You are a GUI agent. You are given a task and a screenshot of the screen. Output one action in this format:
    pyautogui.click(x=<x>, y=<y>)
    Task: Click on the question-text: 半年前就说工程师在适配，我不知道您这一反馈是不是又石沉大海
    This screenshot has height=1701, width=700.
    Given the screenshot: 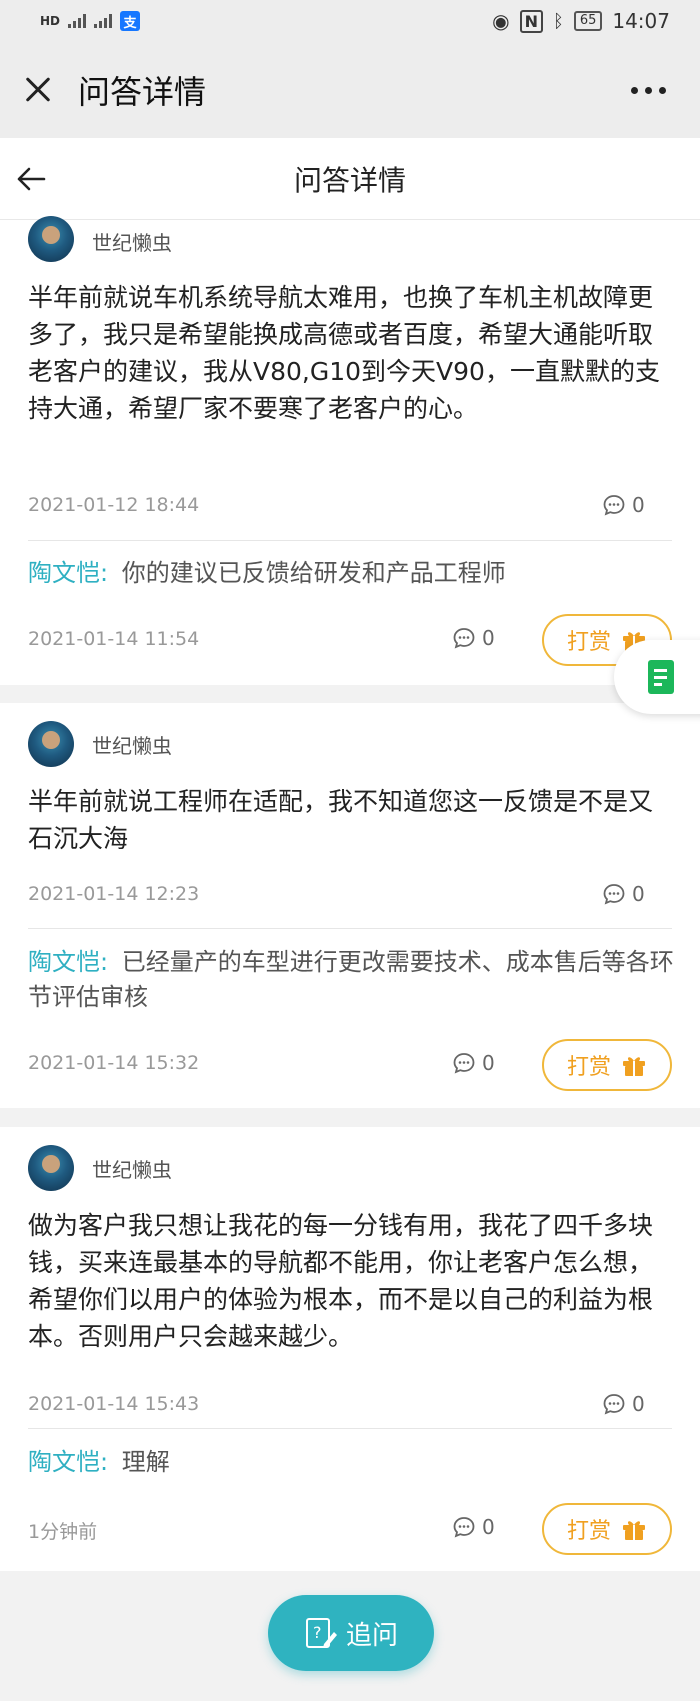 What is the action you would take?
    pyautogui.click(x=341, y=820)
    